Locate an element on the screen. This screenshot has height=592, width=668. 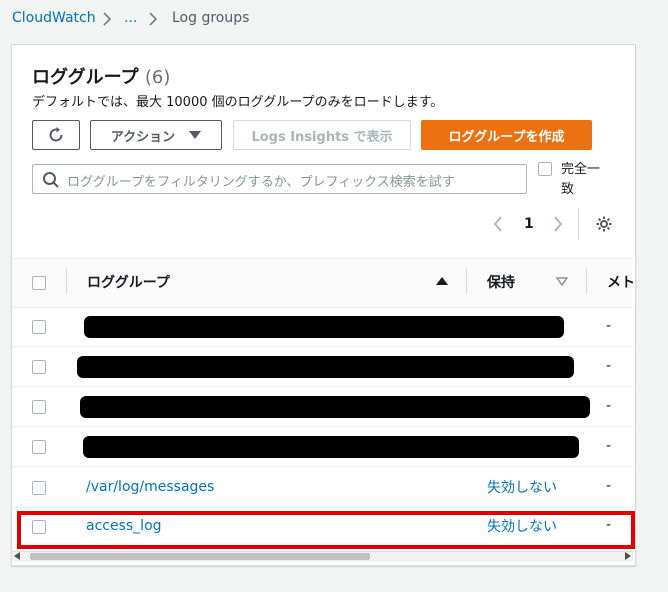
caret-down-icon is located at coordinates (195, 135).